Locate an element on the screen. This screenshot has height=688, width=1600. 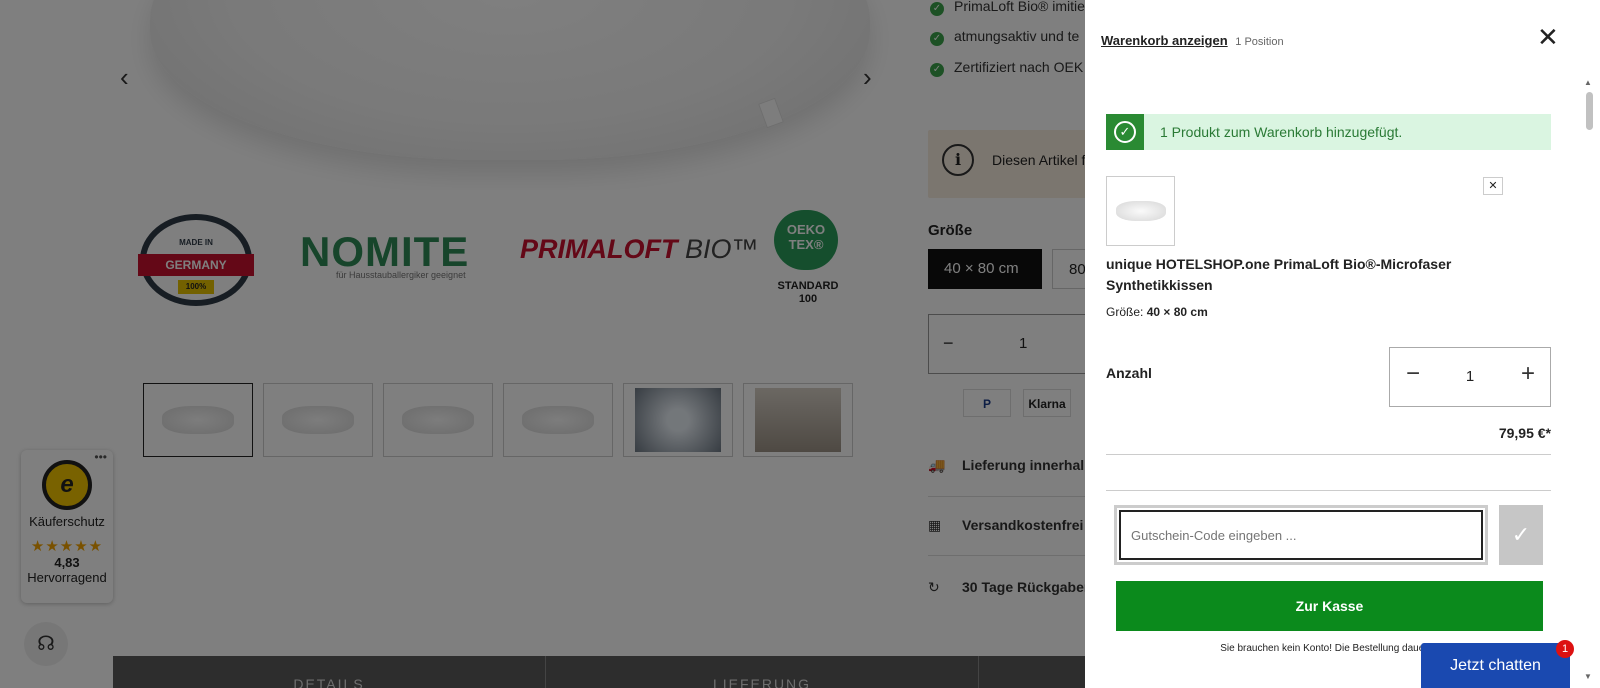
minus-icon: − is located at coordinates (1413, 374).